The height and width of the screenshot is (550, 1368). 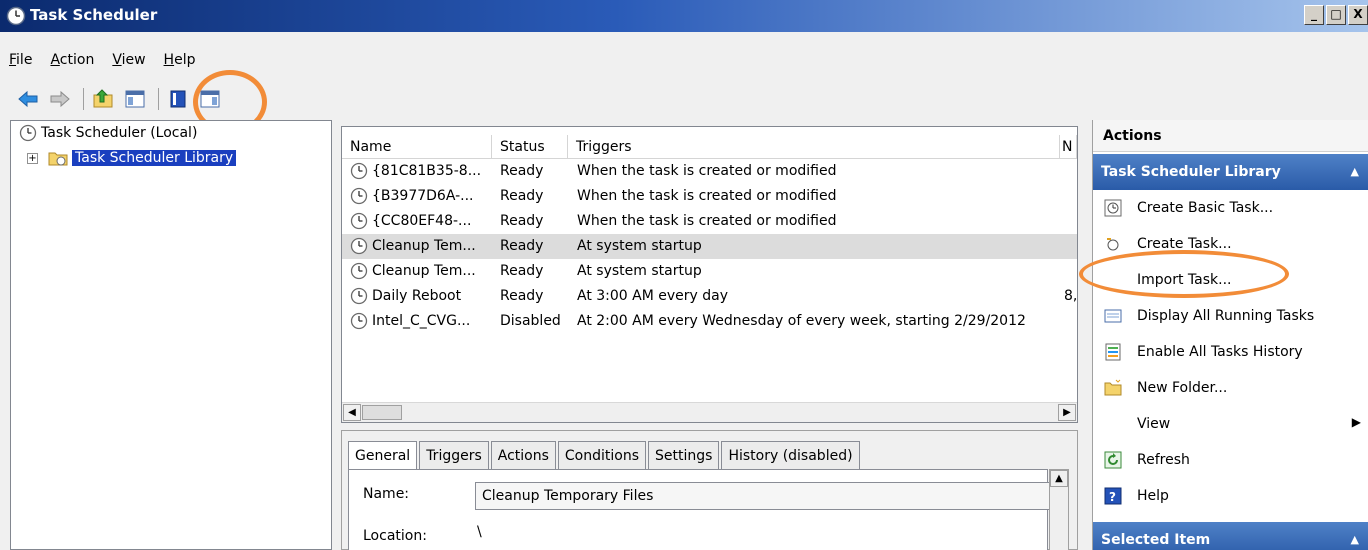 What do you see at coordinates (1113, 388) in the screenshot?
I see `new-folder-icon` at bounding box center [1113, 388].